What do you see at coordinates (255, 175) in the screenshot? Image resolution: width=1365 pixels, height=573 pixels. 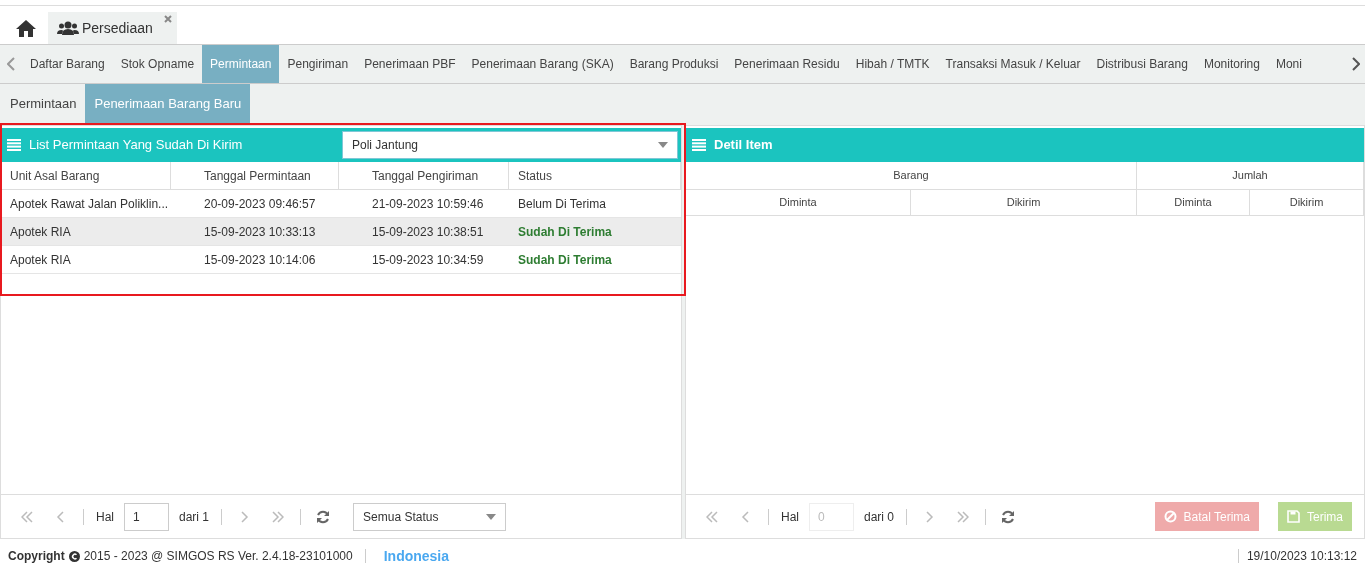 I see `column-header: Tanggal Permintaan` at bounding box center [255, 175].